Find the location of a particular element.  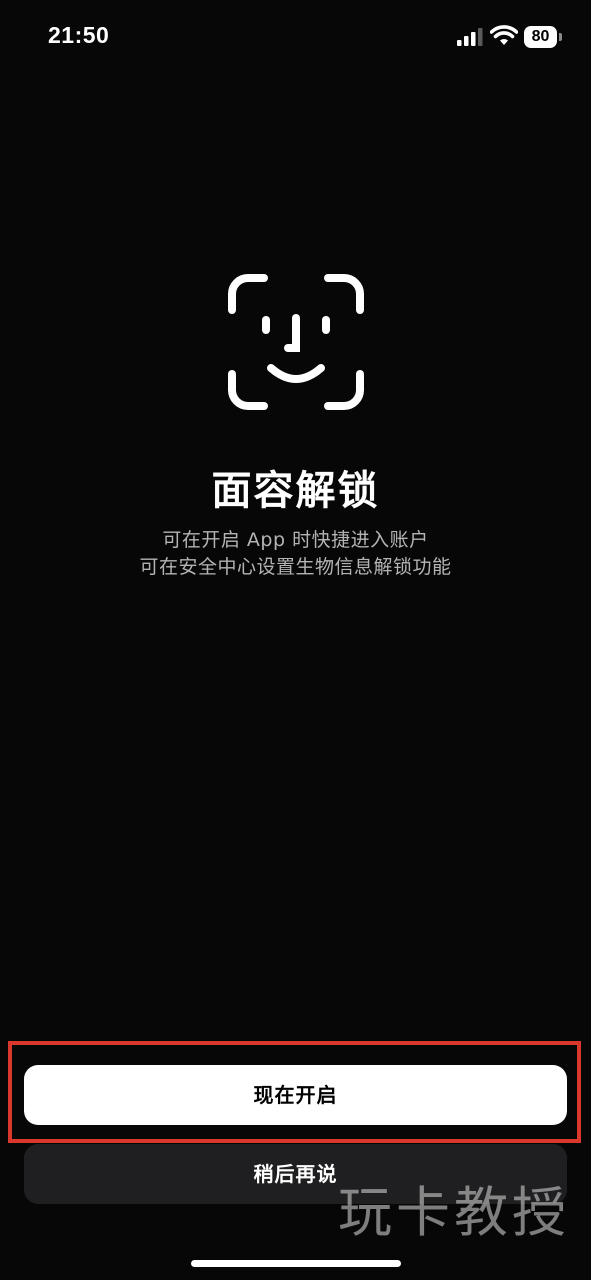

status-bar: 21:50 80 is located at coordinates (295, 38).